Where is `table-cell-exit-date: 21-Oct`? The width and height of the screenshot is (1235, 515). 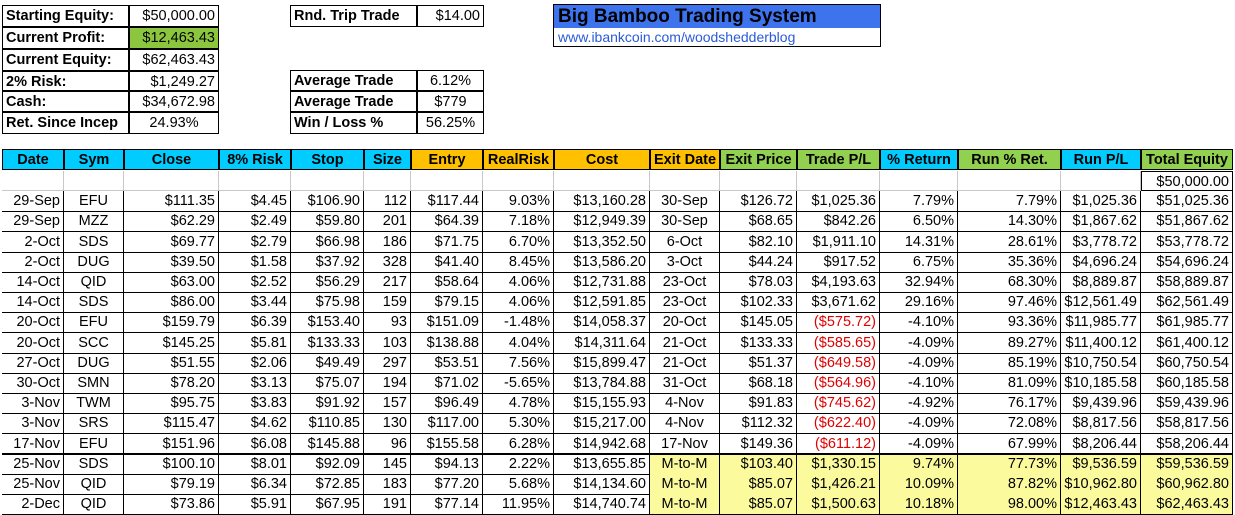
table-cell-exit-date: 21-Oct is located at coordinates (685, 363).